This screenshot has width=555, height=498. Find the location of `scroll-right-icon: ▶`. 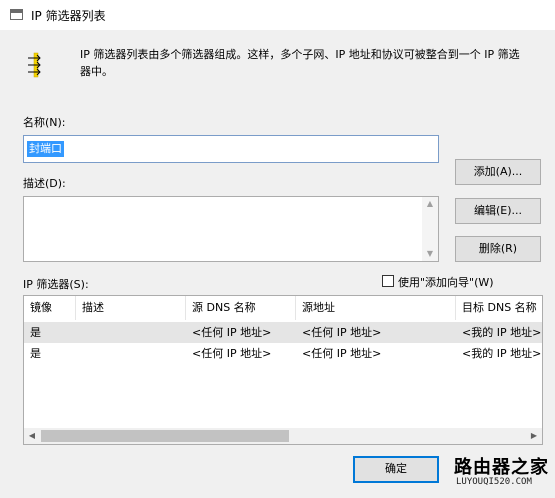

scroll-right-icon: ▶ is located at coordinates (534, 436).